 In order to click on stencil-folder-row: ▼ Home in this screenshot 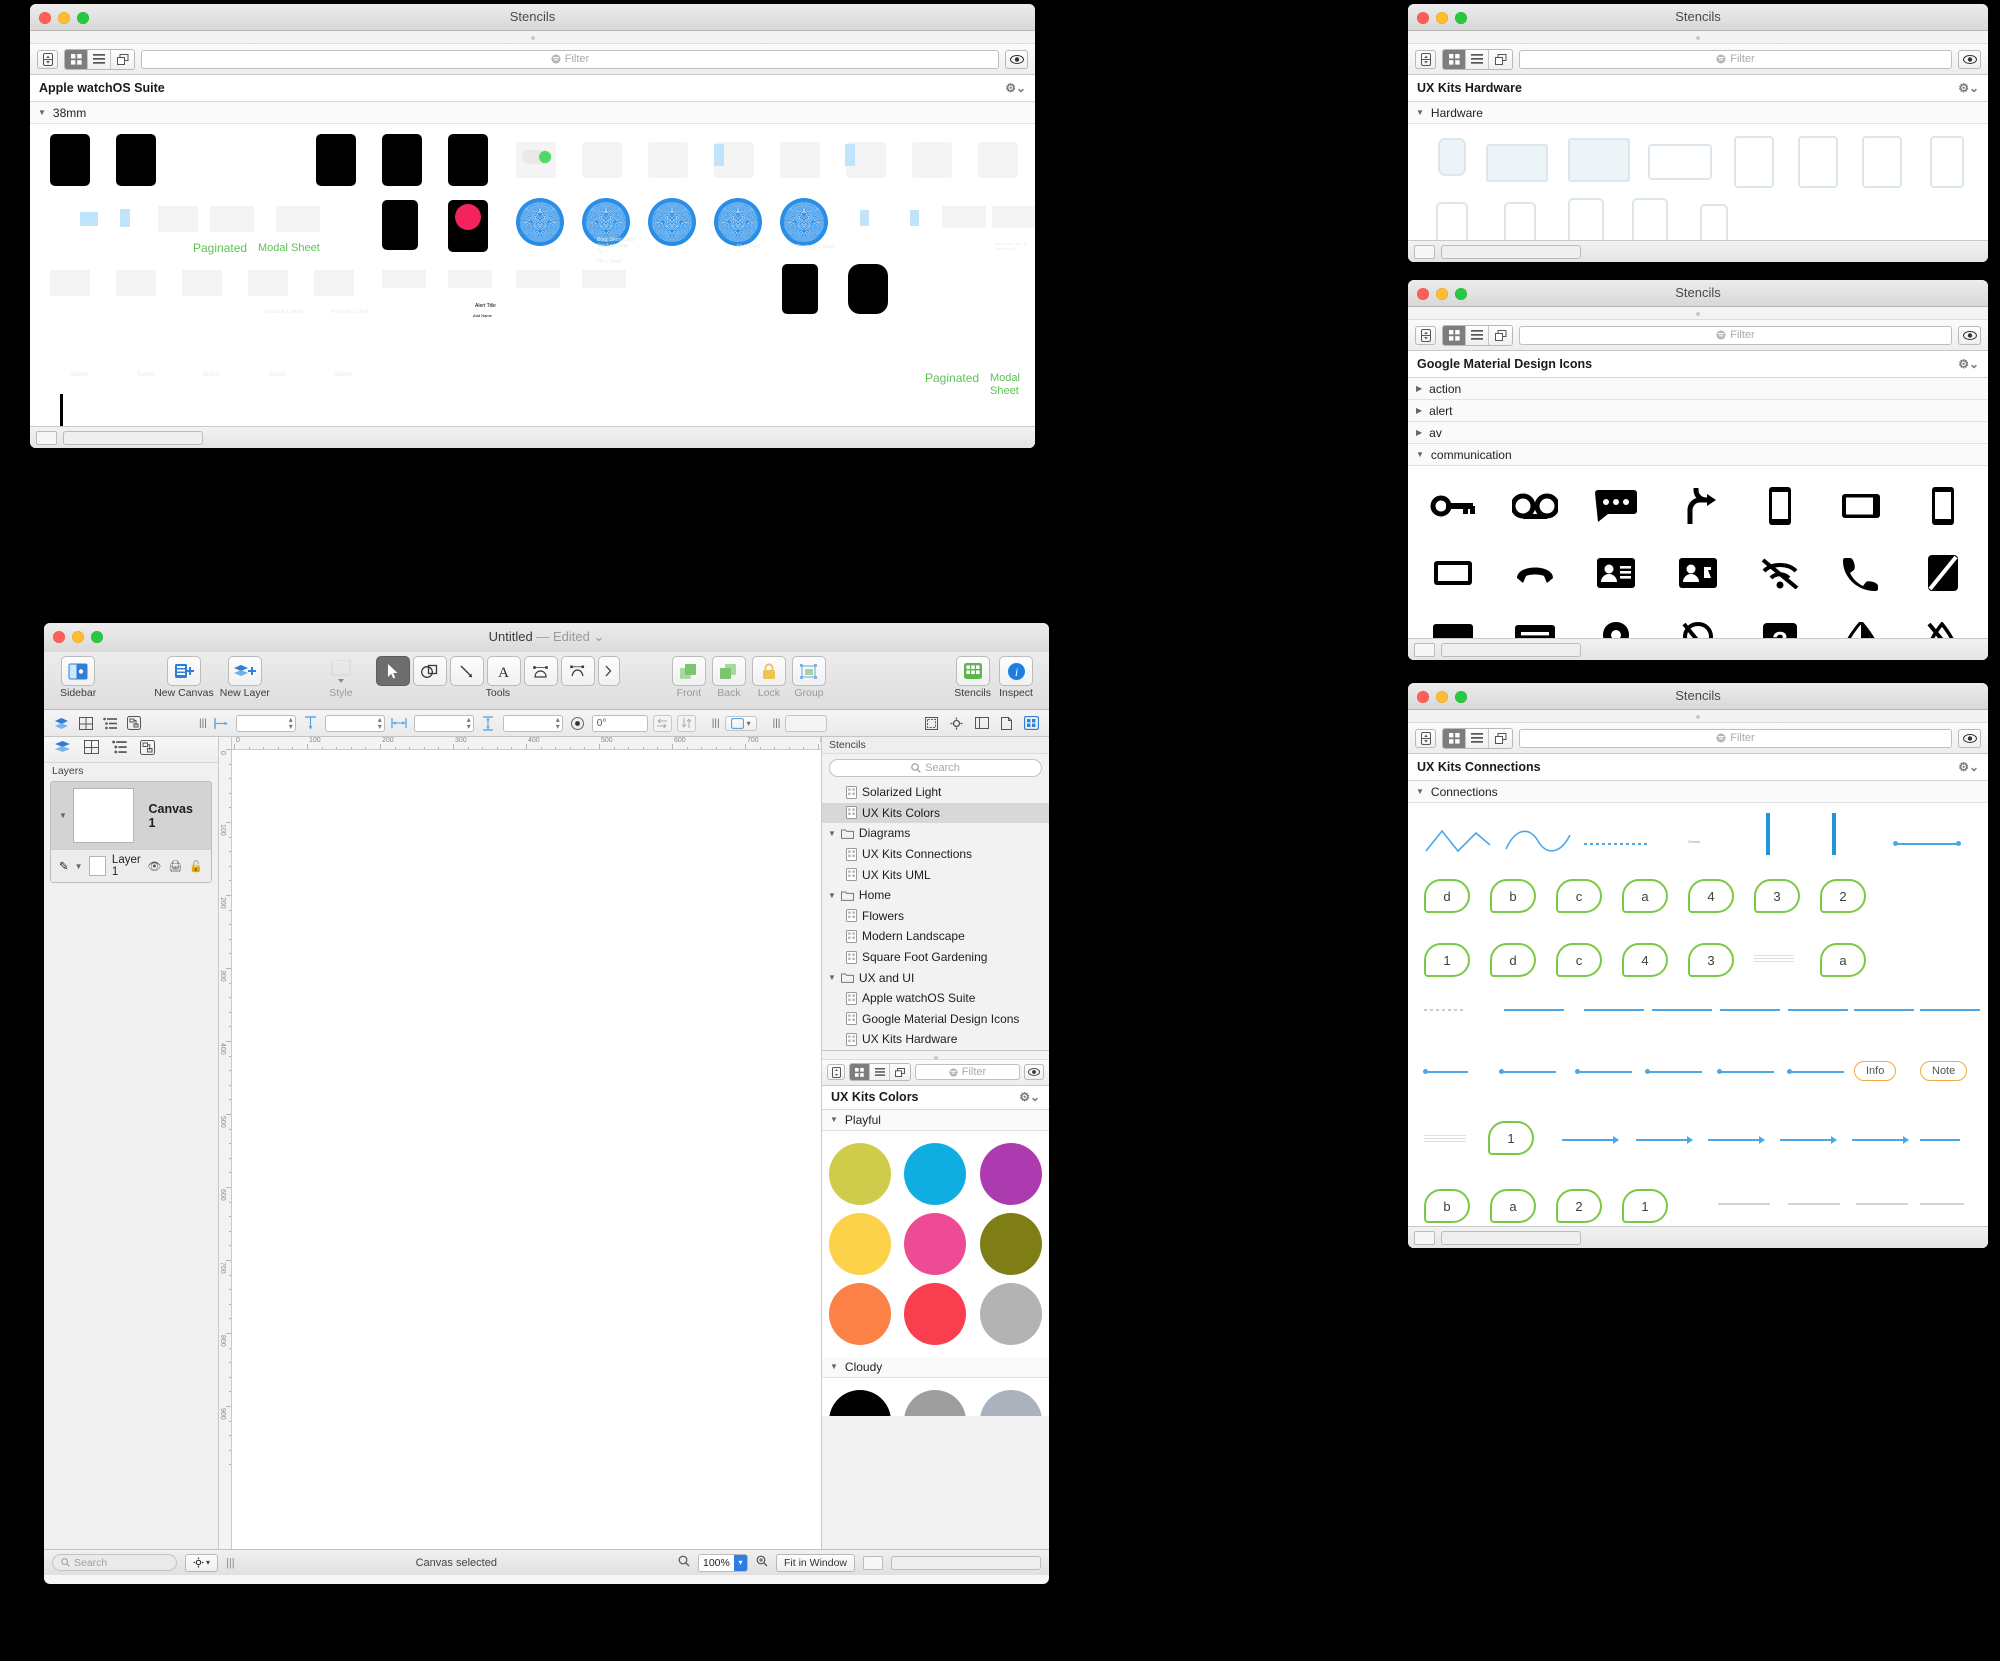, I will do `click(935, 895)`.